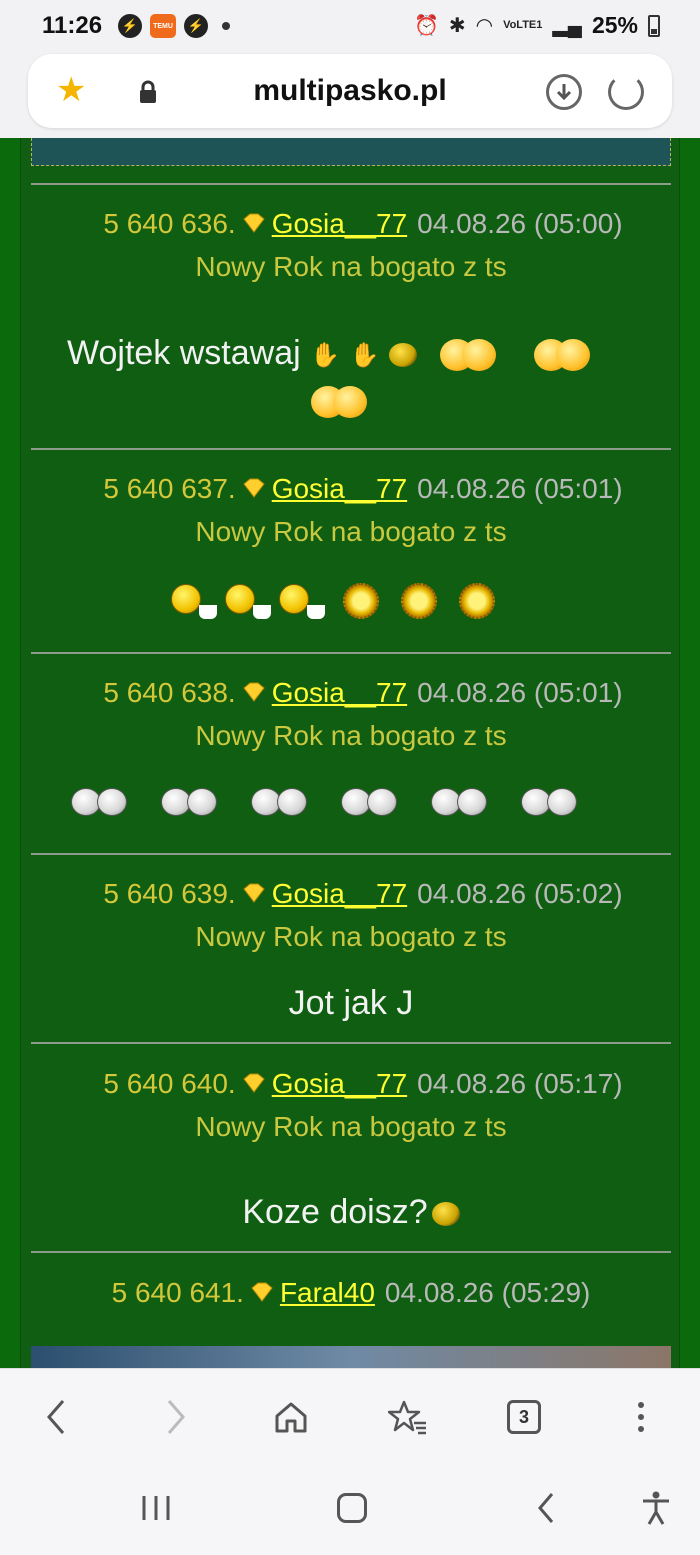 This screenshot has height=1555, width=700. I want to click on post-meta: 5 640 641. Faral40 04.08.26 (05:29), so click(351, 1293).